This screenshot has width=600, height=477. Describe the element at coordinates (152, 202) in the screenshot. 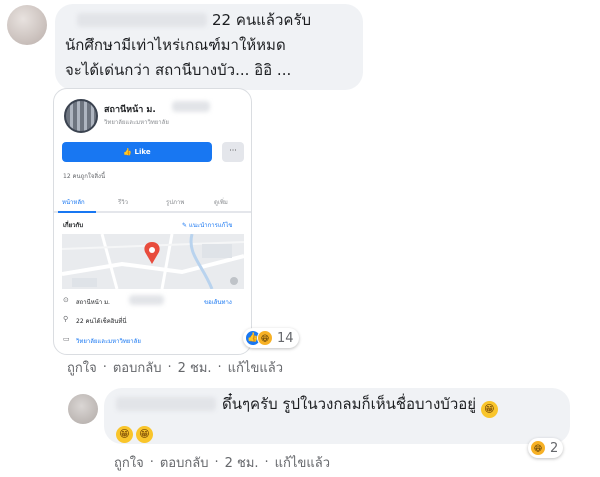

I see `page-tabs: หน้าหลัก รีวิว รูปภาพ ดูเพิ่ม` at that location.